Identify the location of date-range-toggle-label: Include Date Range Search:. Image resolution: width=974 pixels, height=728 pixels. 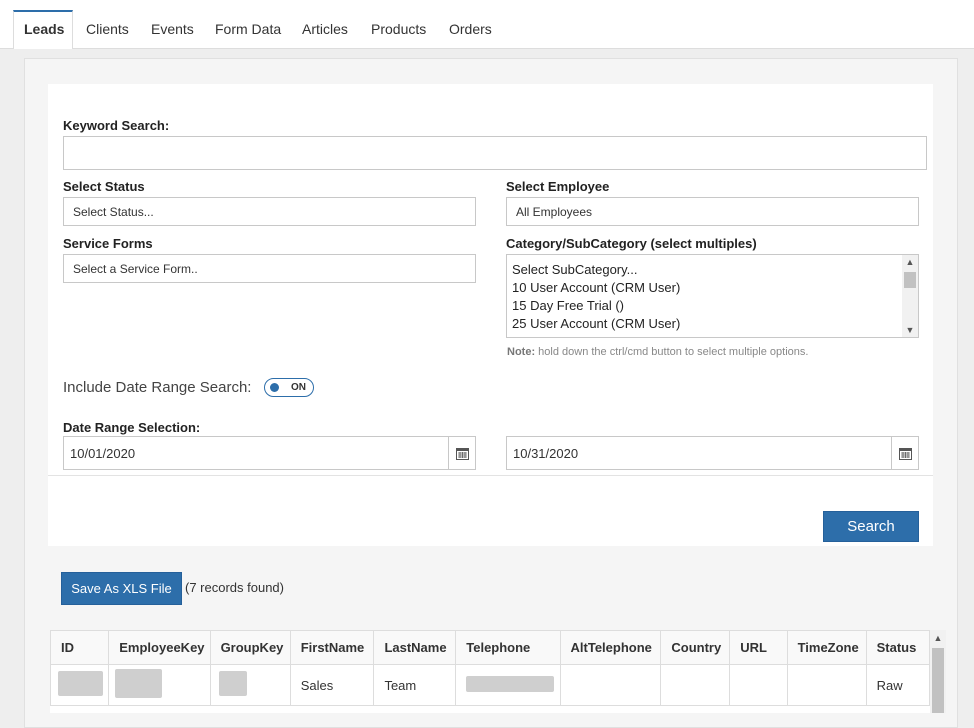
(157, 387).